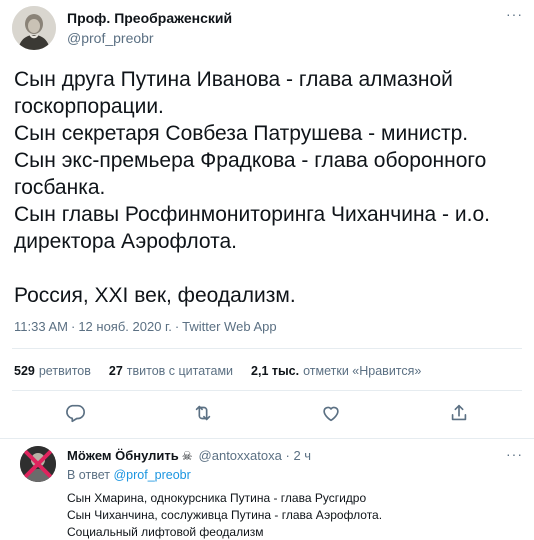 The image size is (534, 540). What do you see at coordinates (267, 415) in the screenshot?
I see `tweet-actions` at bounding box center [267, 415].